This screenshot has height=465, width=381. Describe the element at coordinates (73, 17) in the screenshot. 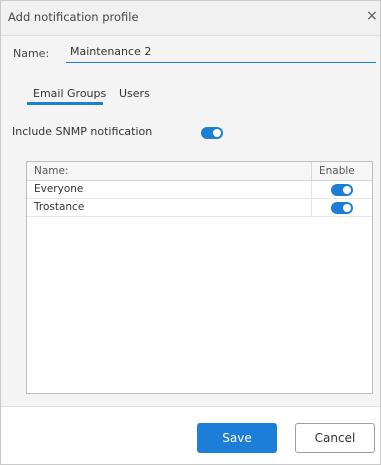

I see `dialog-title: Add notification profile` at that location.